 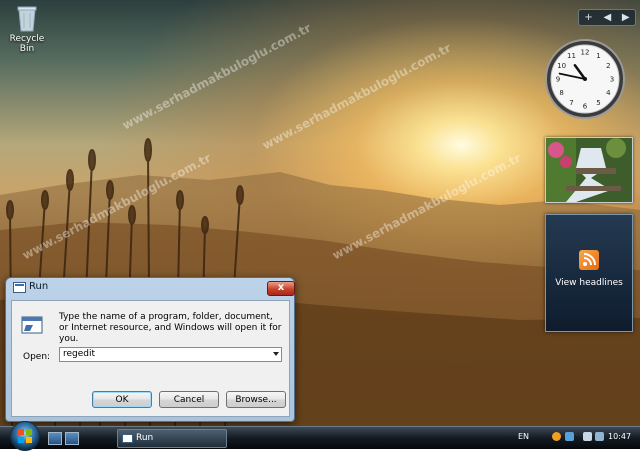 I want to click on connection-icon, so click(x=587, y=436).